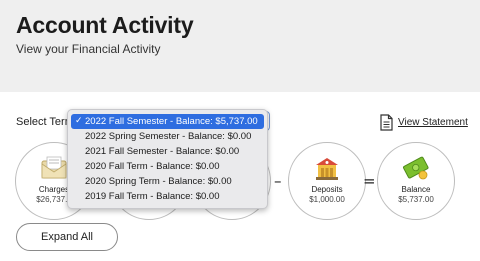 The height and width of the screenshot is (261, 480). I want to click on view-statement-link: View Statement, so click(424, 122).